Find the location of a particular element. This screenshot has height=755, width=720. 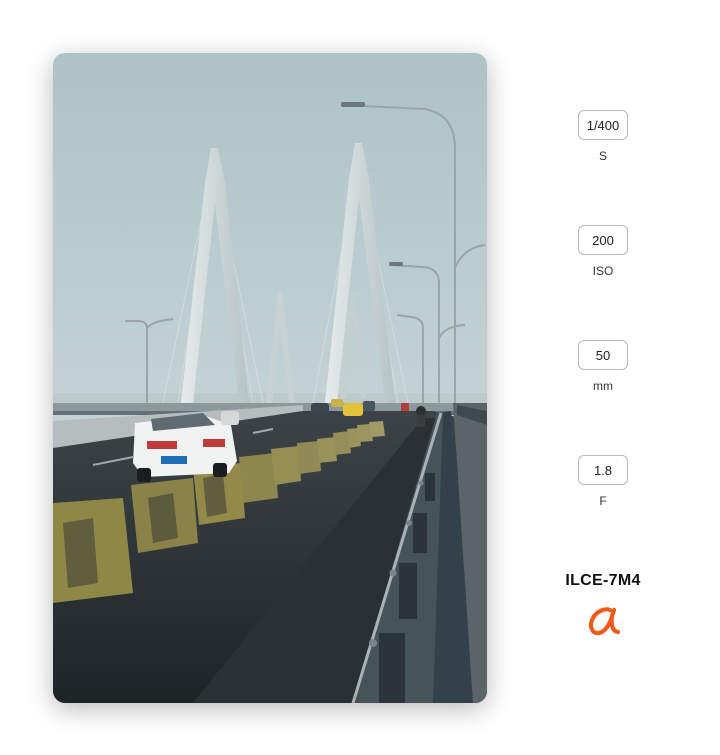

iso-value: 200 is located at coordinates (603, 240).